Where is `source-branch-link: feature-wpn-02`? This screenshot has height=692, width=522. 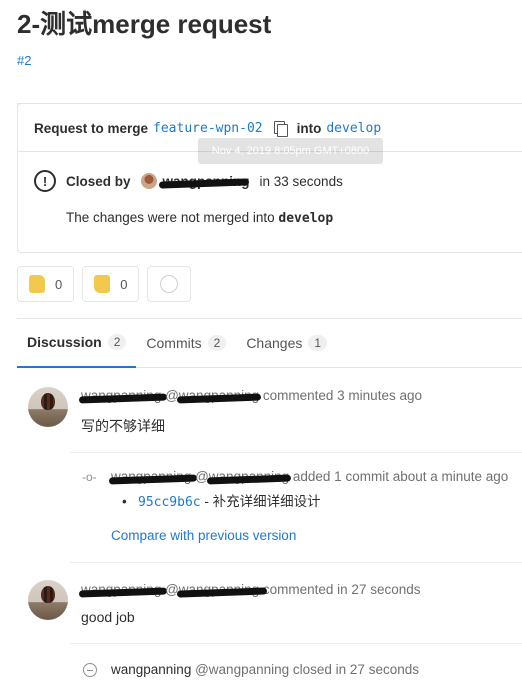
source-branch-link: feature-wpn-02 is located at coordinates (208, 128).